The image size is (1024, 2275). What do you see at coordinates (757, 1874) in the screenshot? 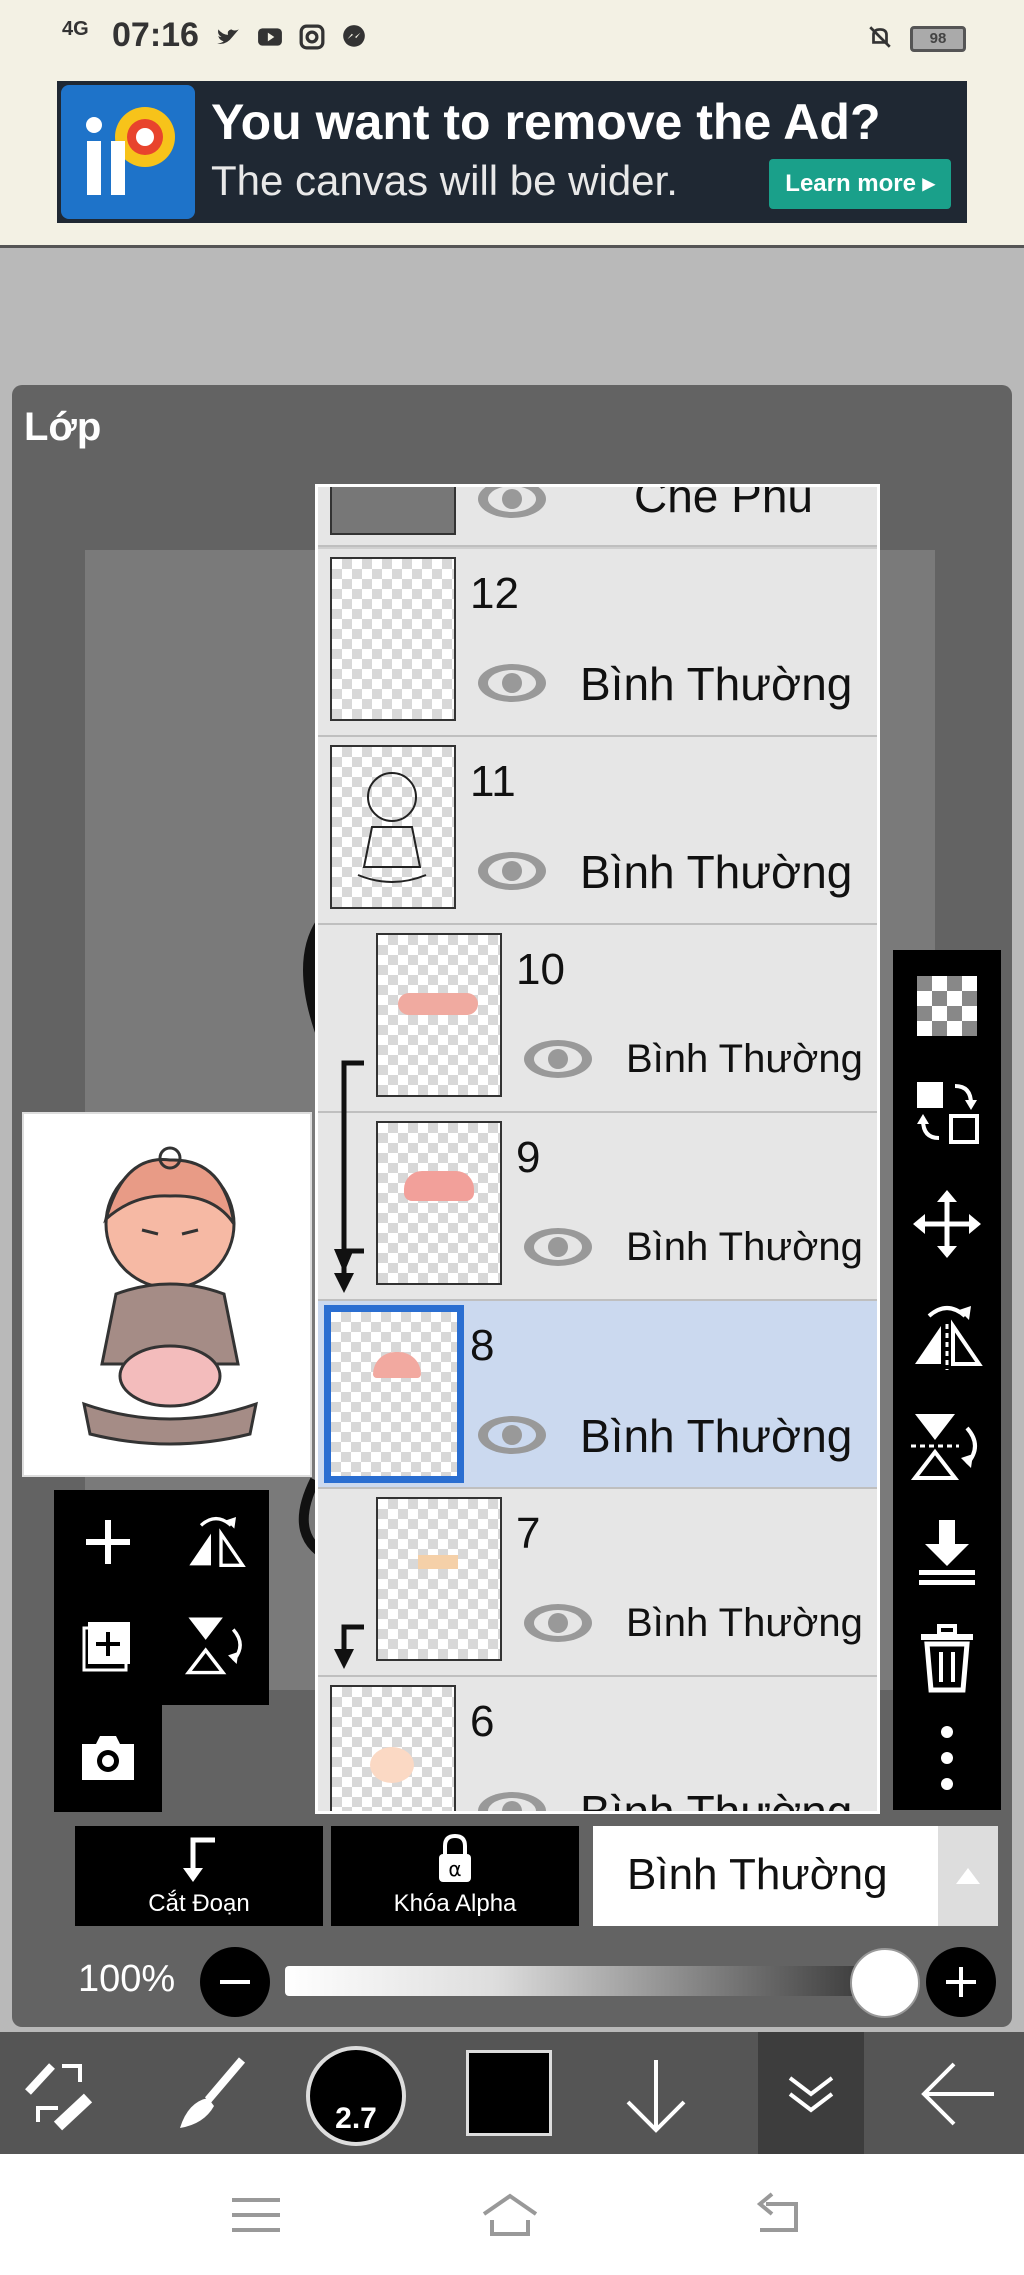
I see `blend-mode-value: Bình Thường` at bounding box center [757, 1874].